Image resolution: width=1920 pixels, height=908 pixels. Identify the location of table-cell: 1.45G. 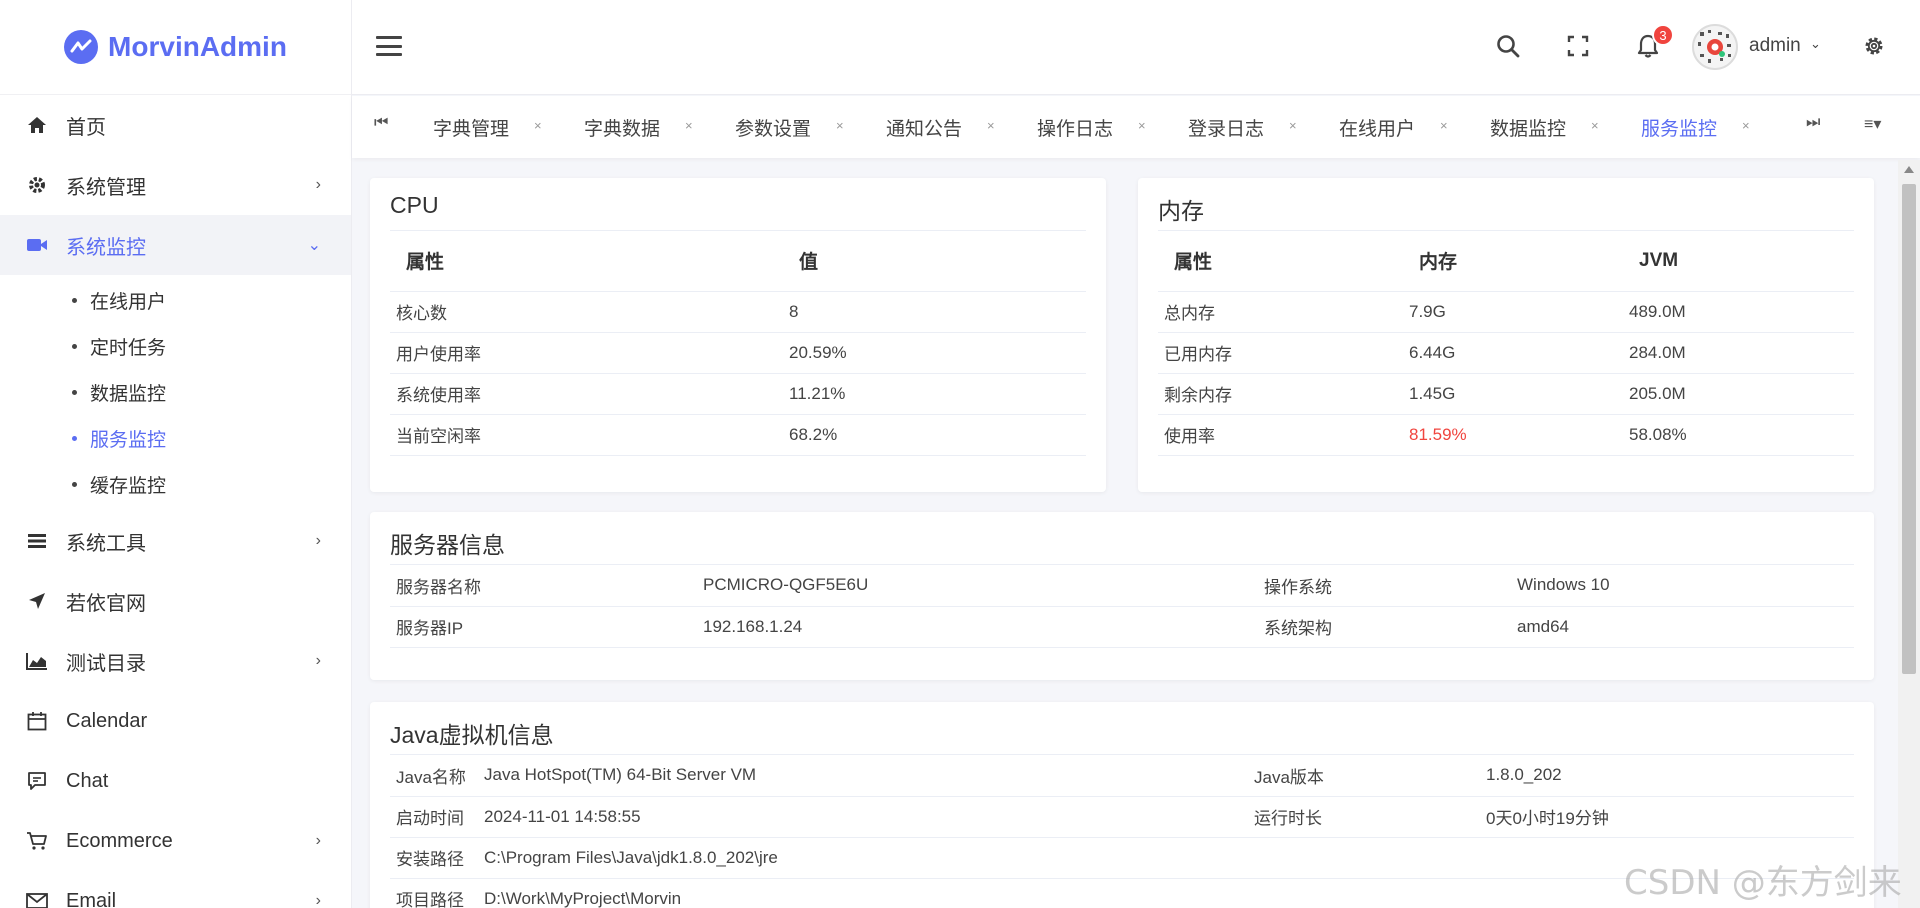
(1513, 394).